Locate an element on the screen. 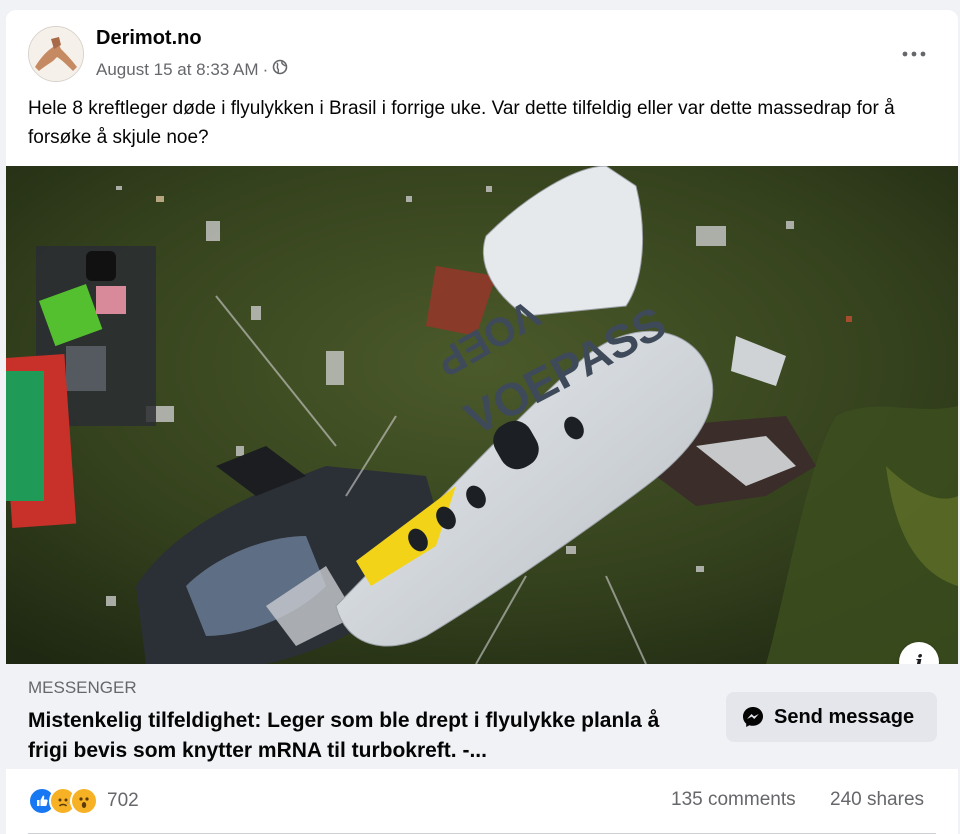  post-timestamp: August 15 at 8:33 AM is located at coordinates (177, 70).